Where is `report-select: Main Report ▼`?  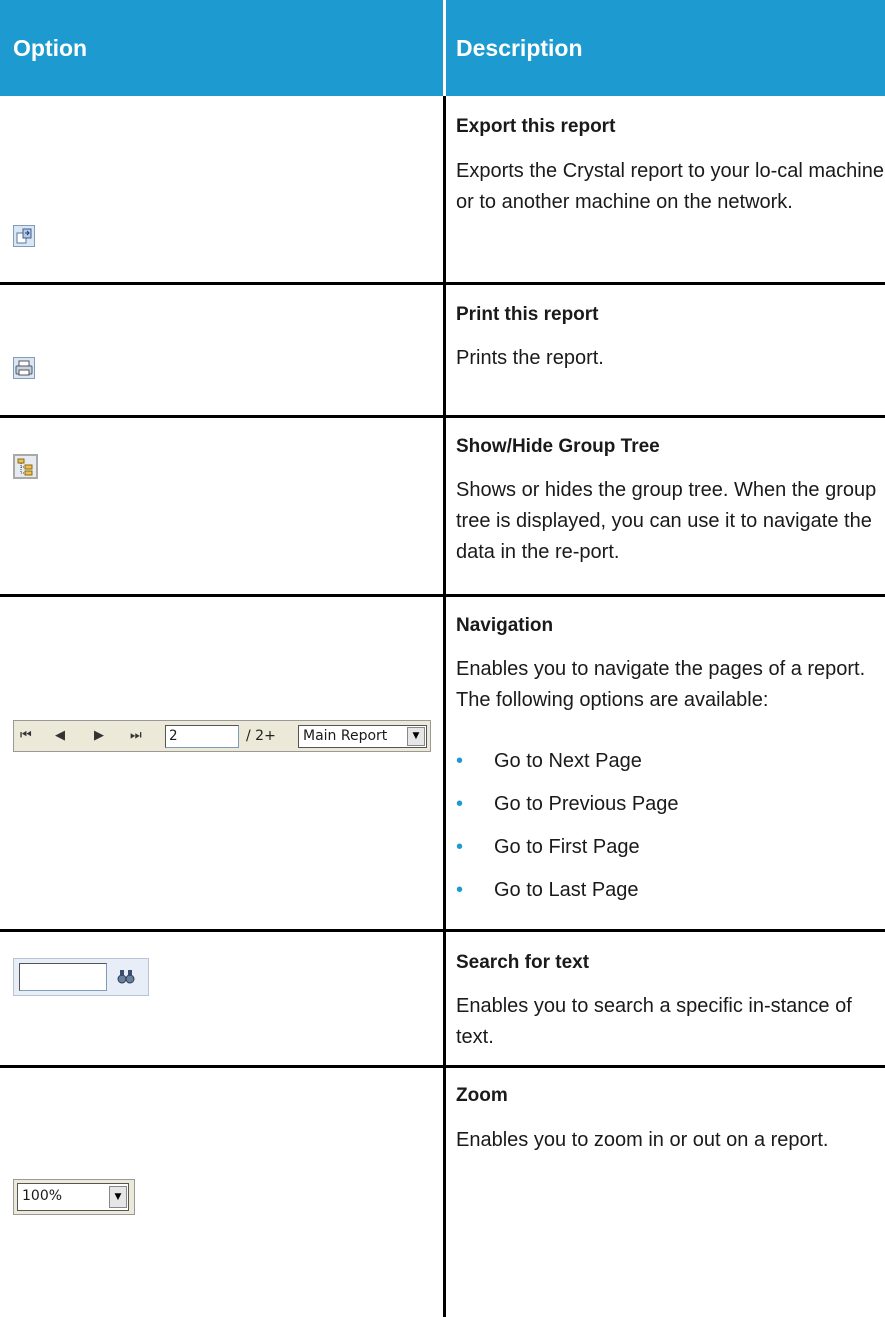 report-select: Main Report ▼ is located at coordinates (362, 736).